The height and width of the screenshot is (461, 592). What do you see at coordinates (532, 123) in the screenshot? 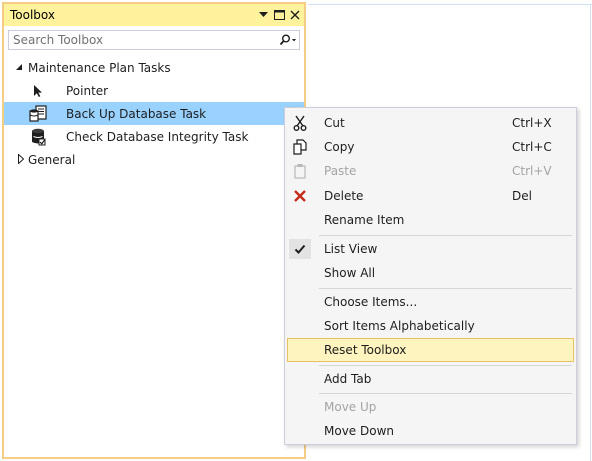
I see `menu-shortcut: Ctrl+X` at bounding box center [532, 123].